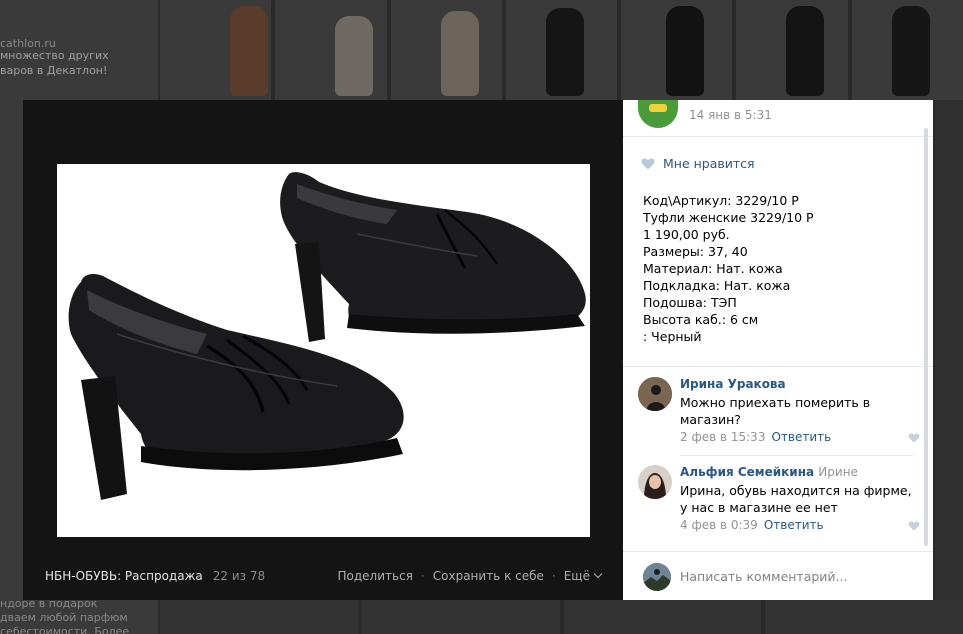 This screenshot has height=634, width=963. What do you see at coordinates (658, 108) in the screenshot?
I see `car-logo-icon` at bounding box center [658, 108].